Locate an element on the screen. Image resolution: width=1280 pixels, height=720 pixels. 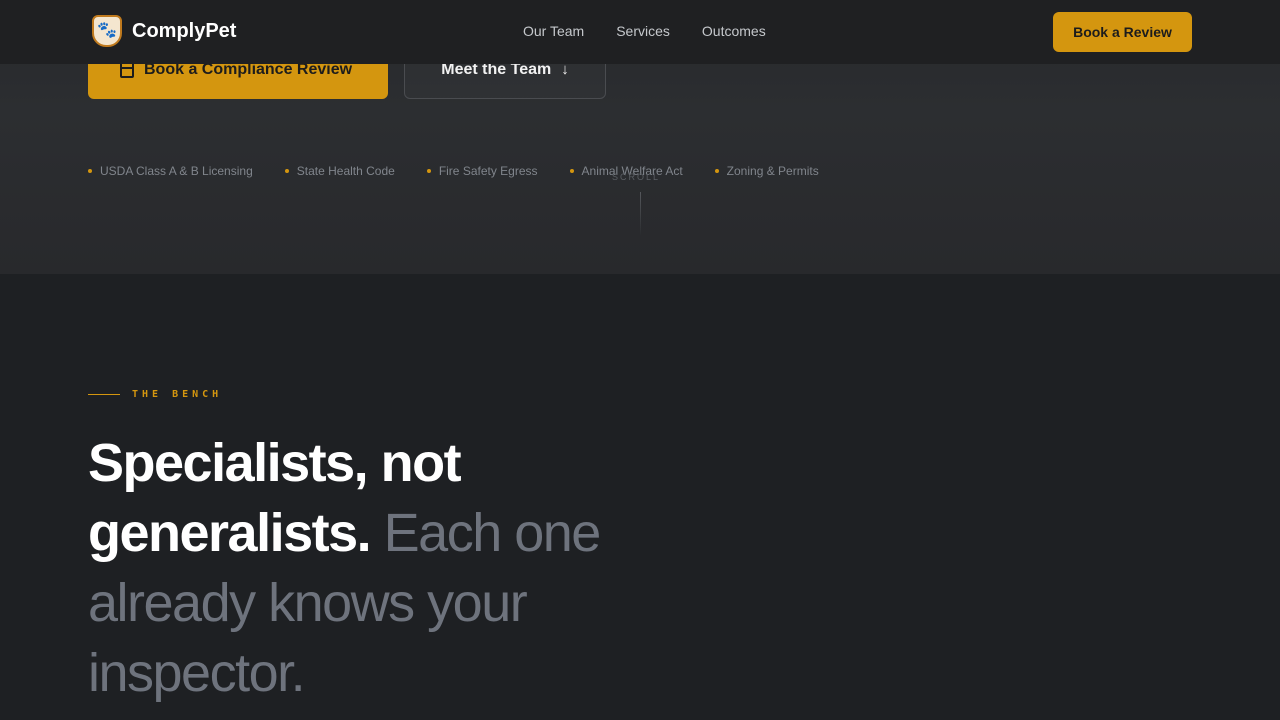
tag-item: Zoning & Permits is located at coordinates (766, 171).